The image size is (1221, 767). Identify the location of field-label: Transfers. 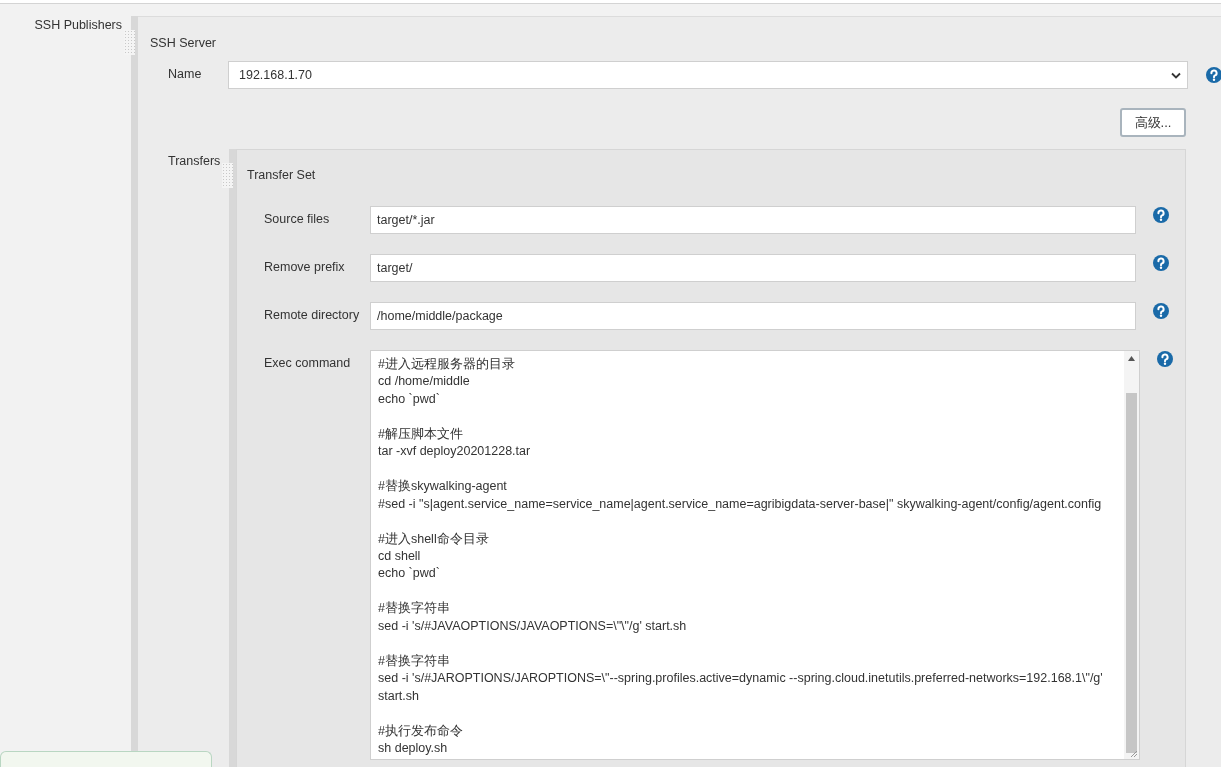
(194, 160).